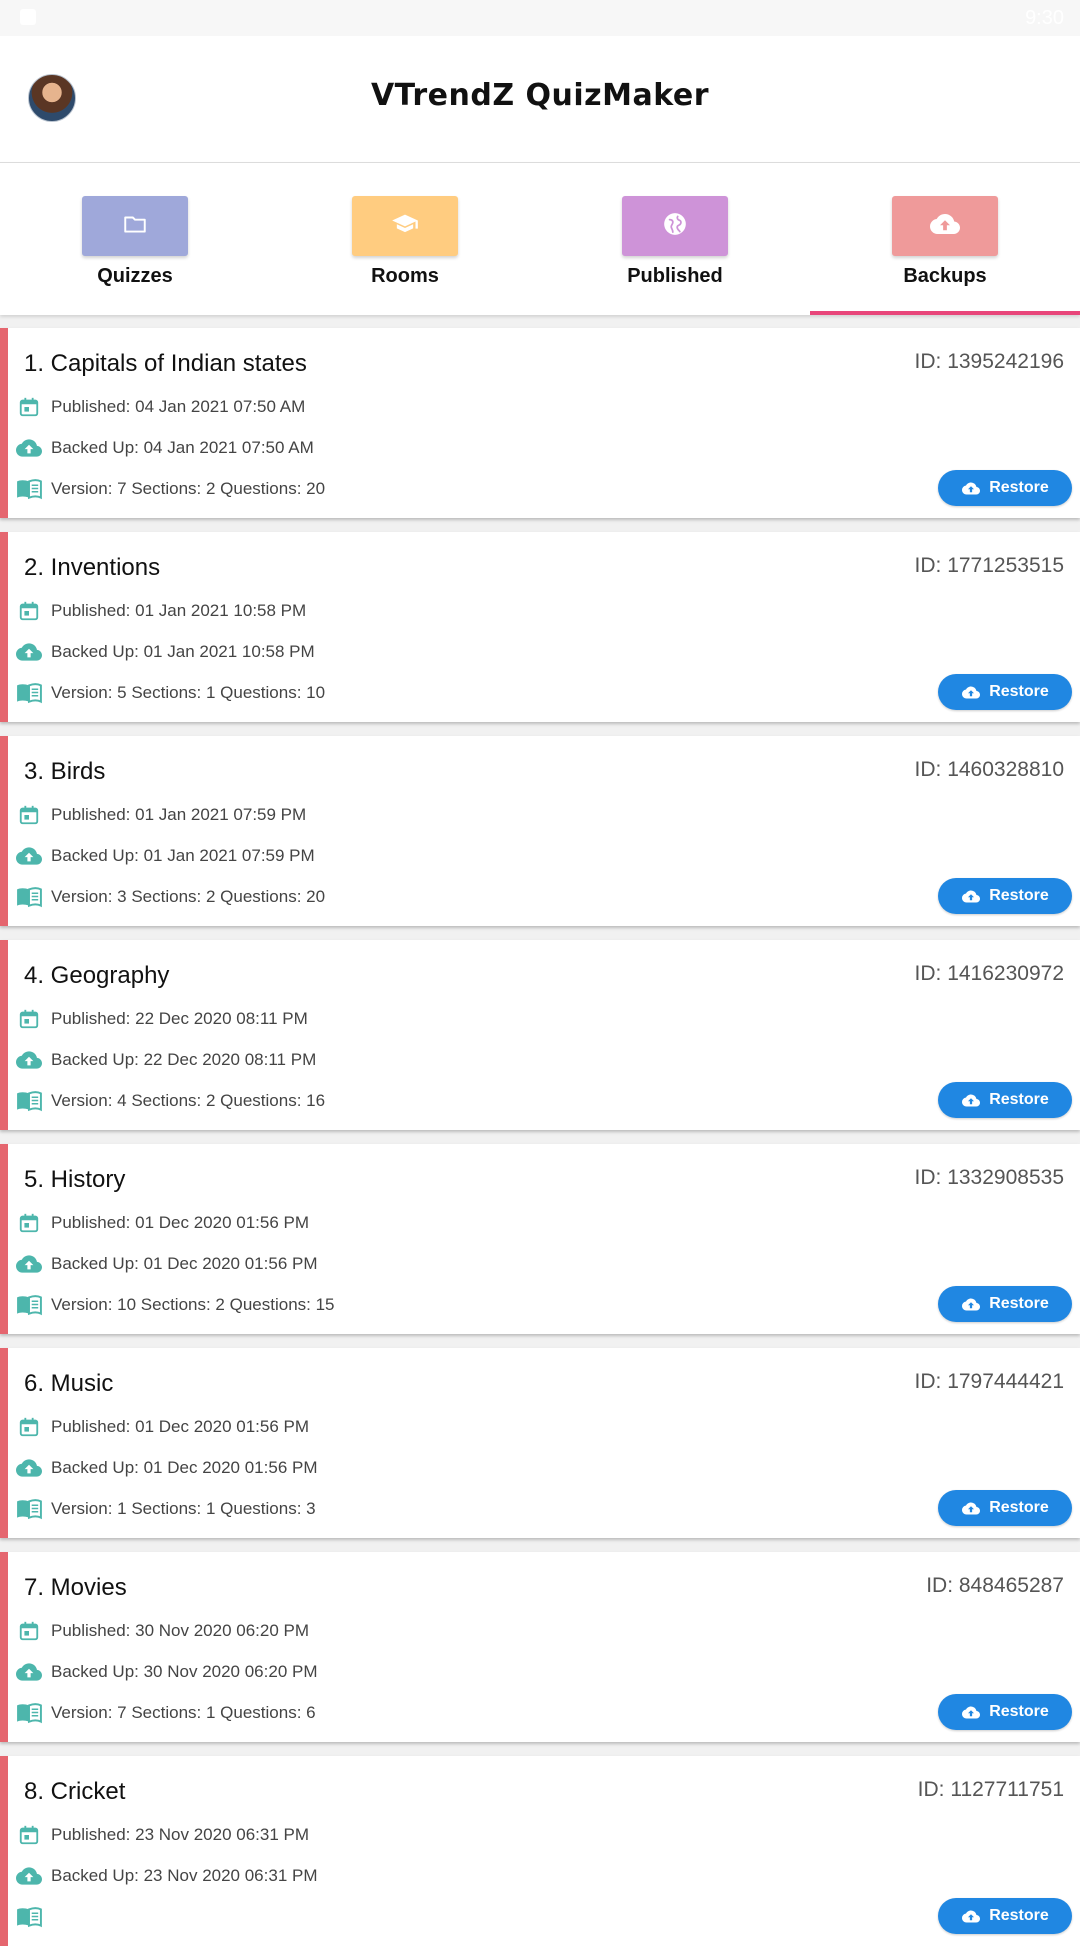 This screenshot has height=1946, width=1080. I want to click on published-row: Published: 01 Jan 2021 07:59 PM, so click(161, 815).